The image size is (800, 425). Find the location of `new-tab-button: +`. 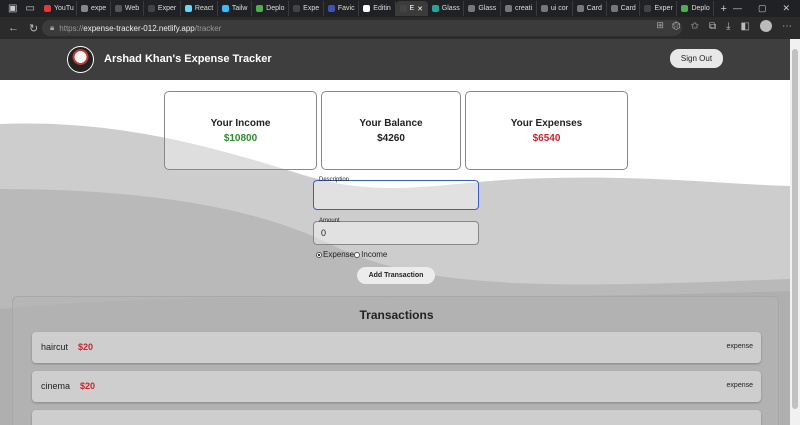

new-tab-button: + is located at coordinates (724, 9).